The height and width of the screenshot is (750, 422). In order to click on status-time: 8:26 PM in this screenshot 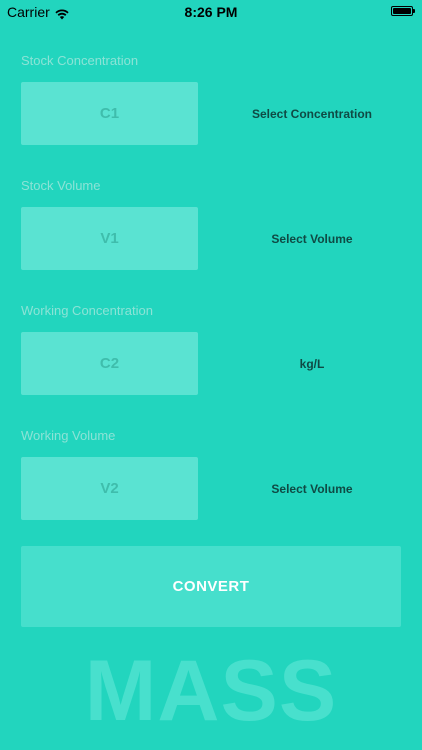, I will do `click(211, 12)`.